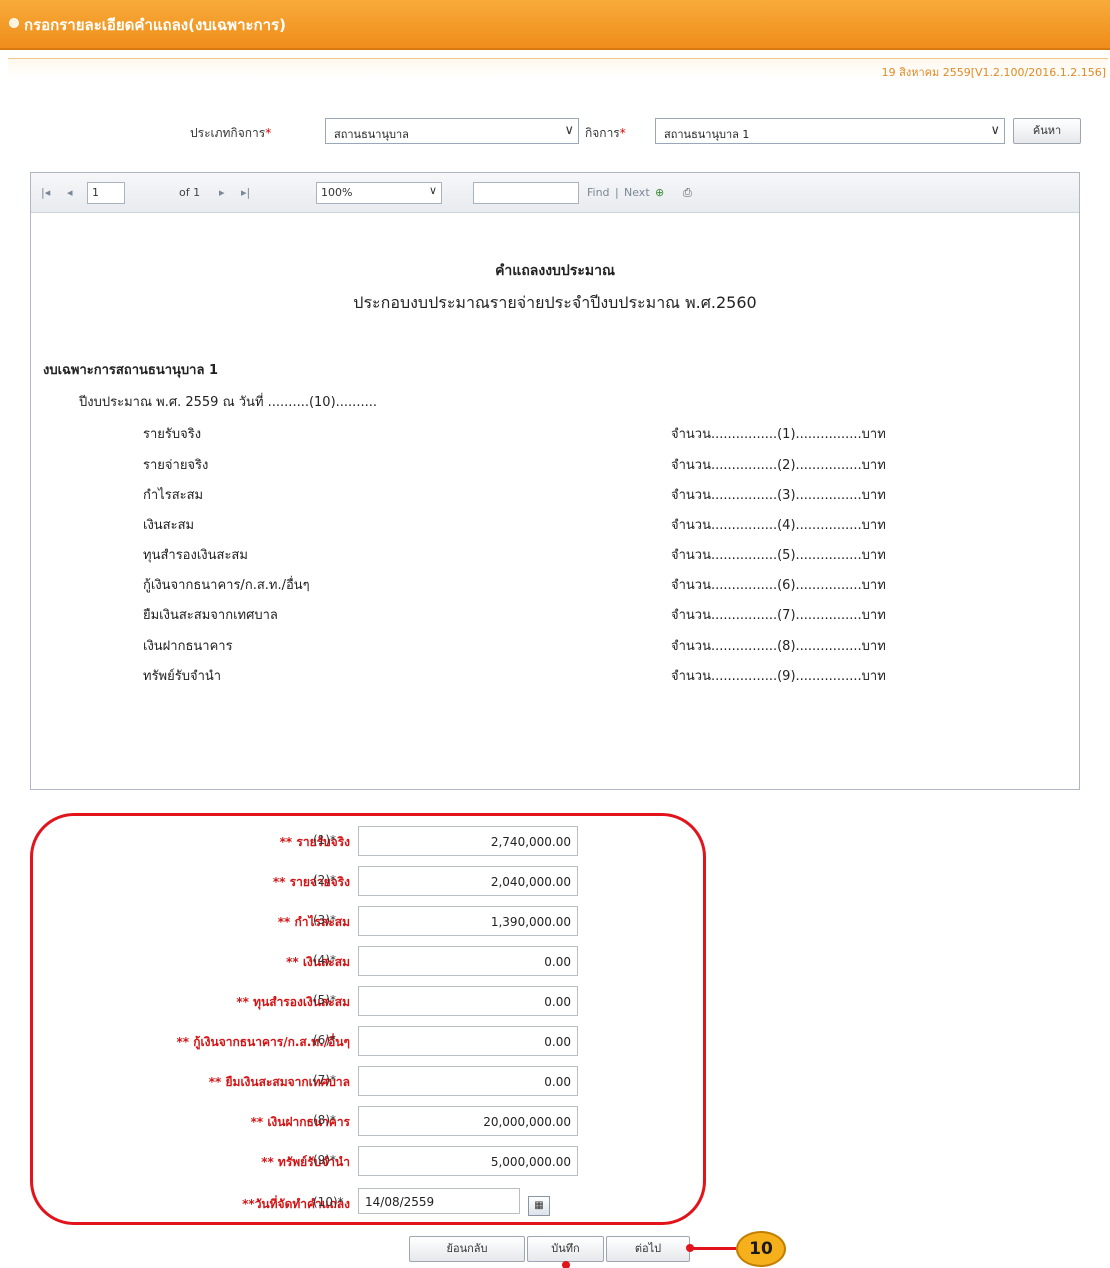 Image resolution: width=1110 pixels, height=1268 pixels. Describe the element at coordinates (468, 1161) in the screenshot. I see `pawned-property-input: 5,000,000.00` at that location.